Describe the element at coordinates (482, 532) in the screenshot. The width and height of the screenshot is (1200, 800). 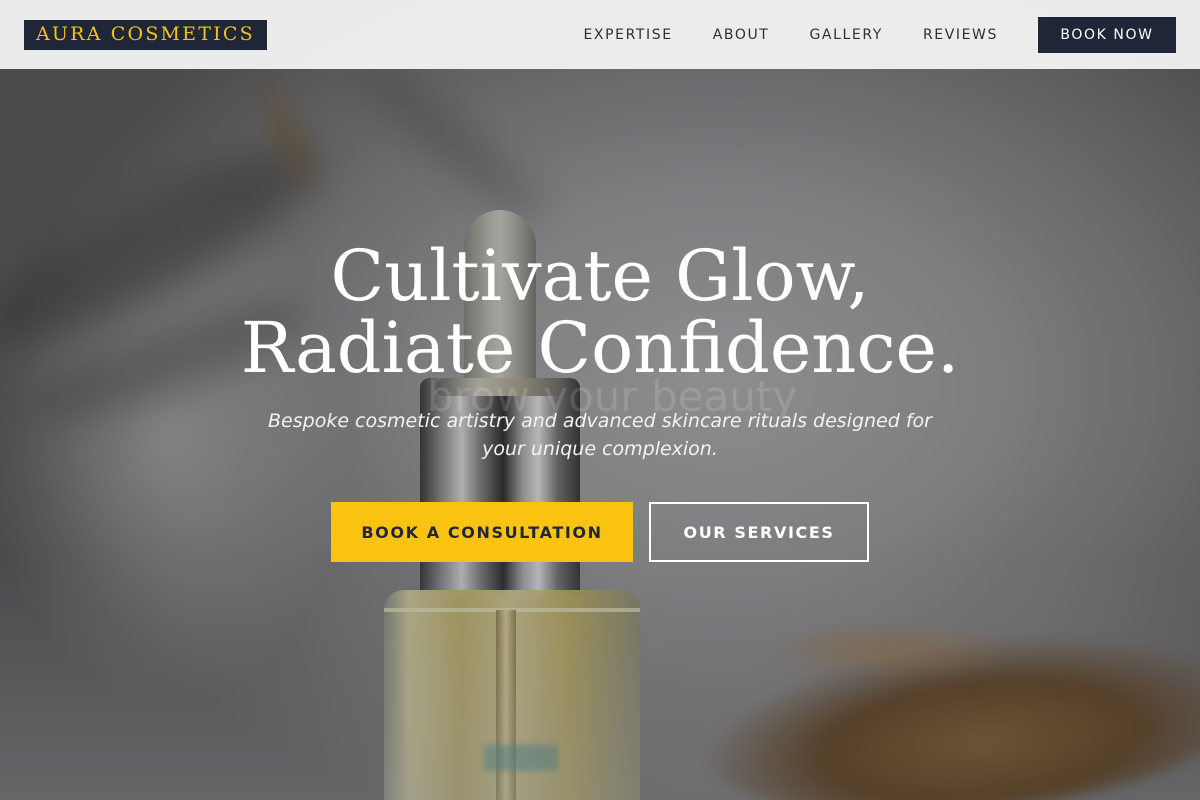
I see `book-consultation-button: BOOK A CONSULTATION` at that location.